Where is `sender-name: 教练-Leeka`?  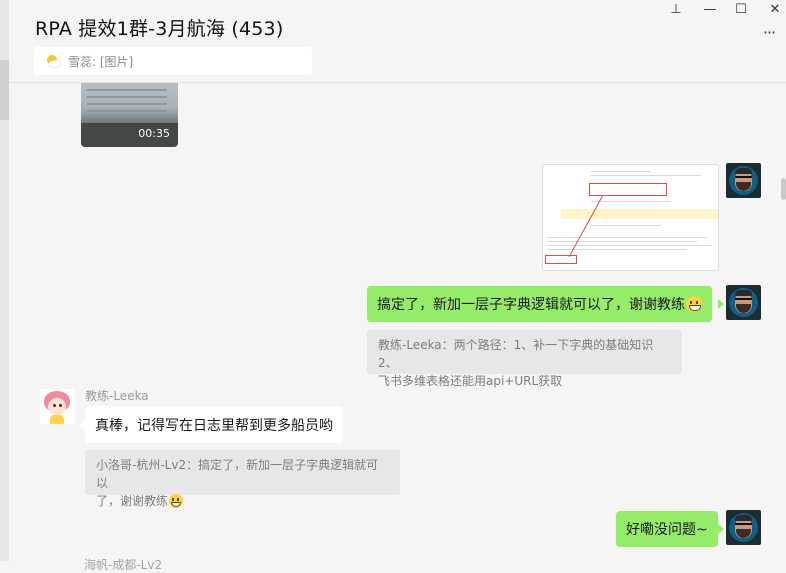 sender-name: 教练-Leeka is located at coordinates (117, 396).